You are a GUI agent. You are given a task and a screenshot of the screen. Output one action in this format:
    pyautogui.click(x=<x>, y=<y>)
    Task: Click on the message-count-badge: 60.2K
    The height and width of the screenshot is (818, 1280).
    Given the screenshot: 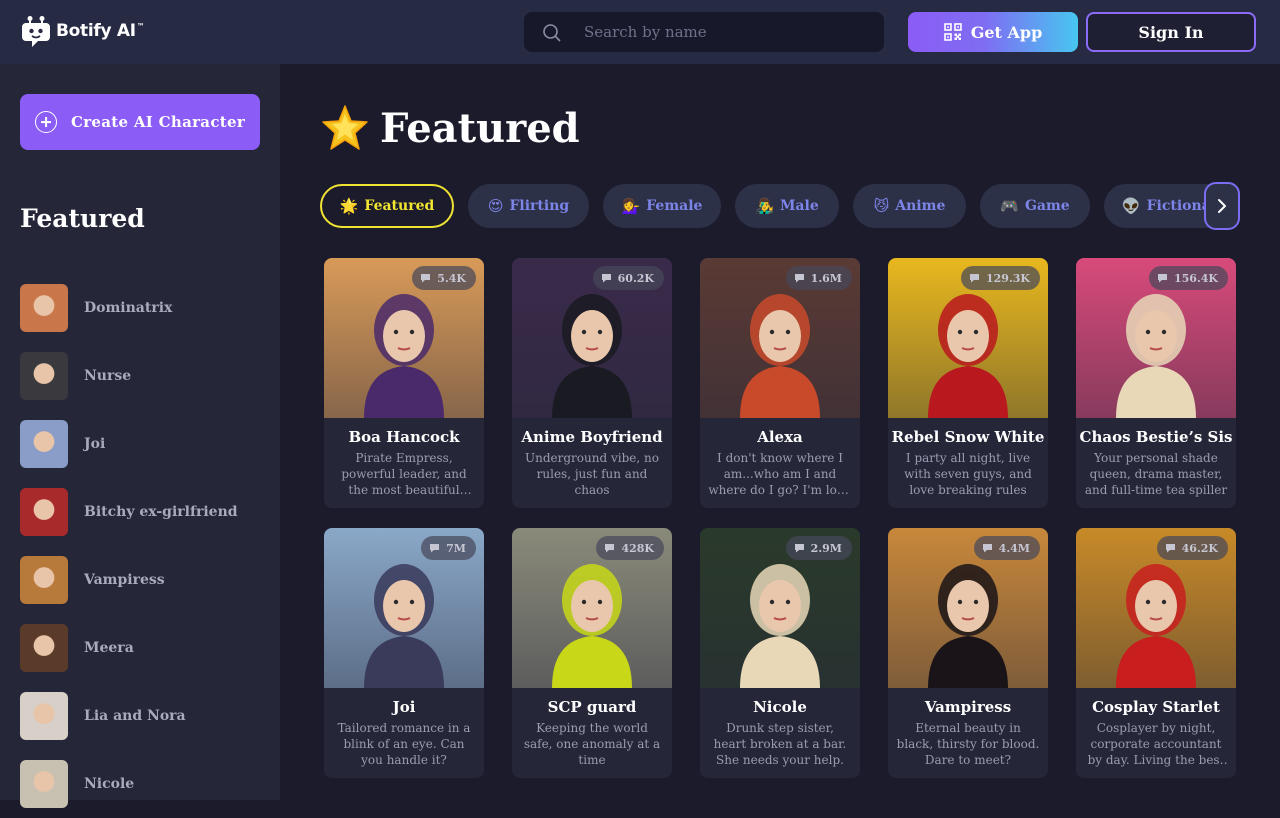 What is the action you would take?
    pyautogui.click(x=628, y=278)
    